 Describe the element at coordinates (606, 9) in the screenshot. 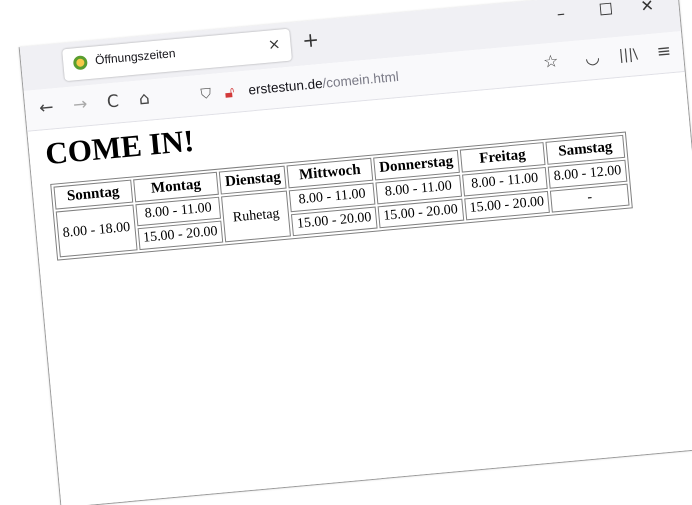

I see `maximize-button: ☐` at that location.